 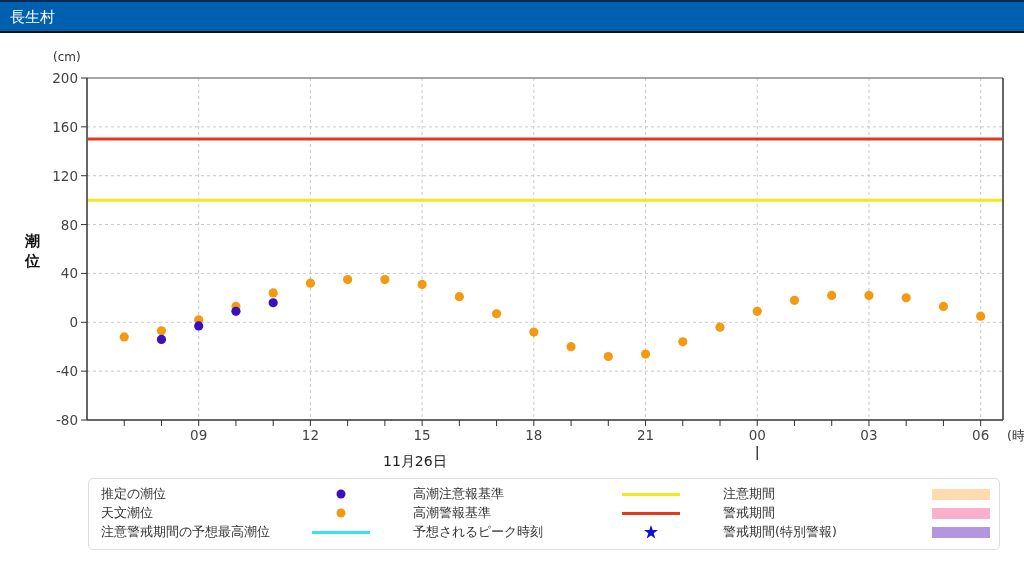 I want to click on axis-title: 潮位, so click(x=32, y=251).